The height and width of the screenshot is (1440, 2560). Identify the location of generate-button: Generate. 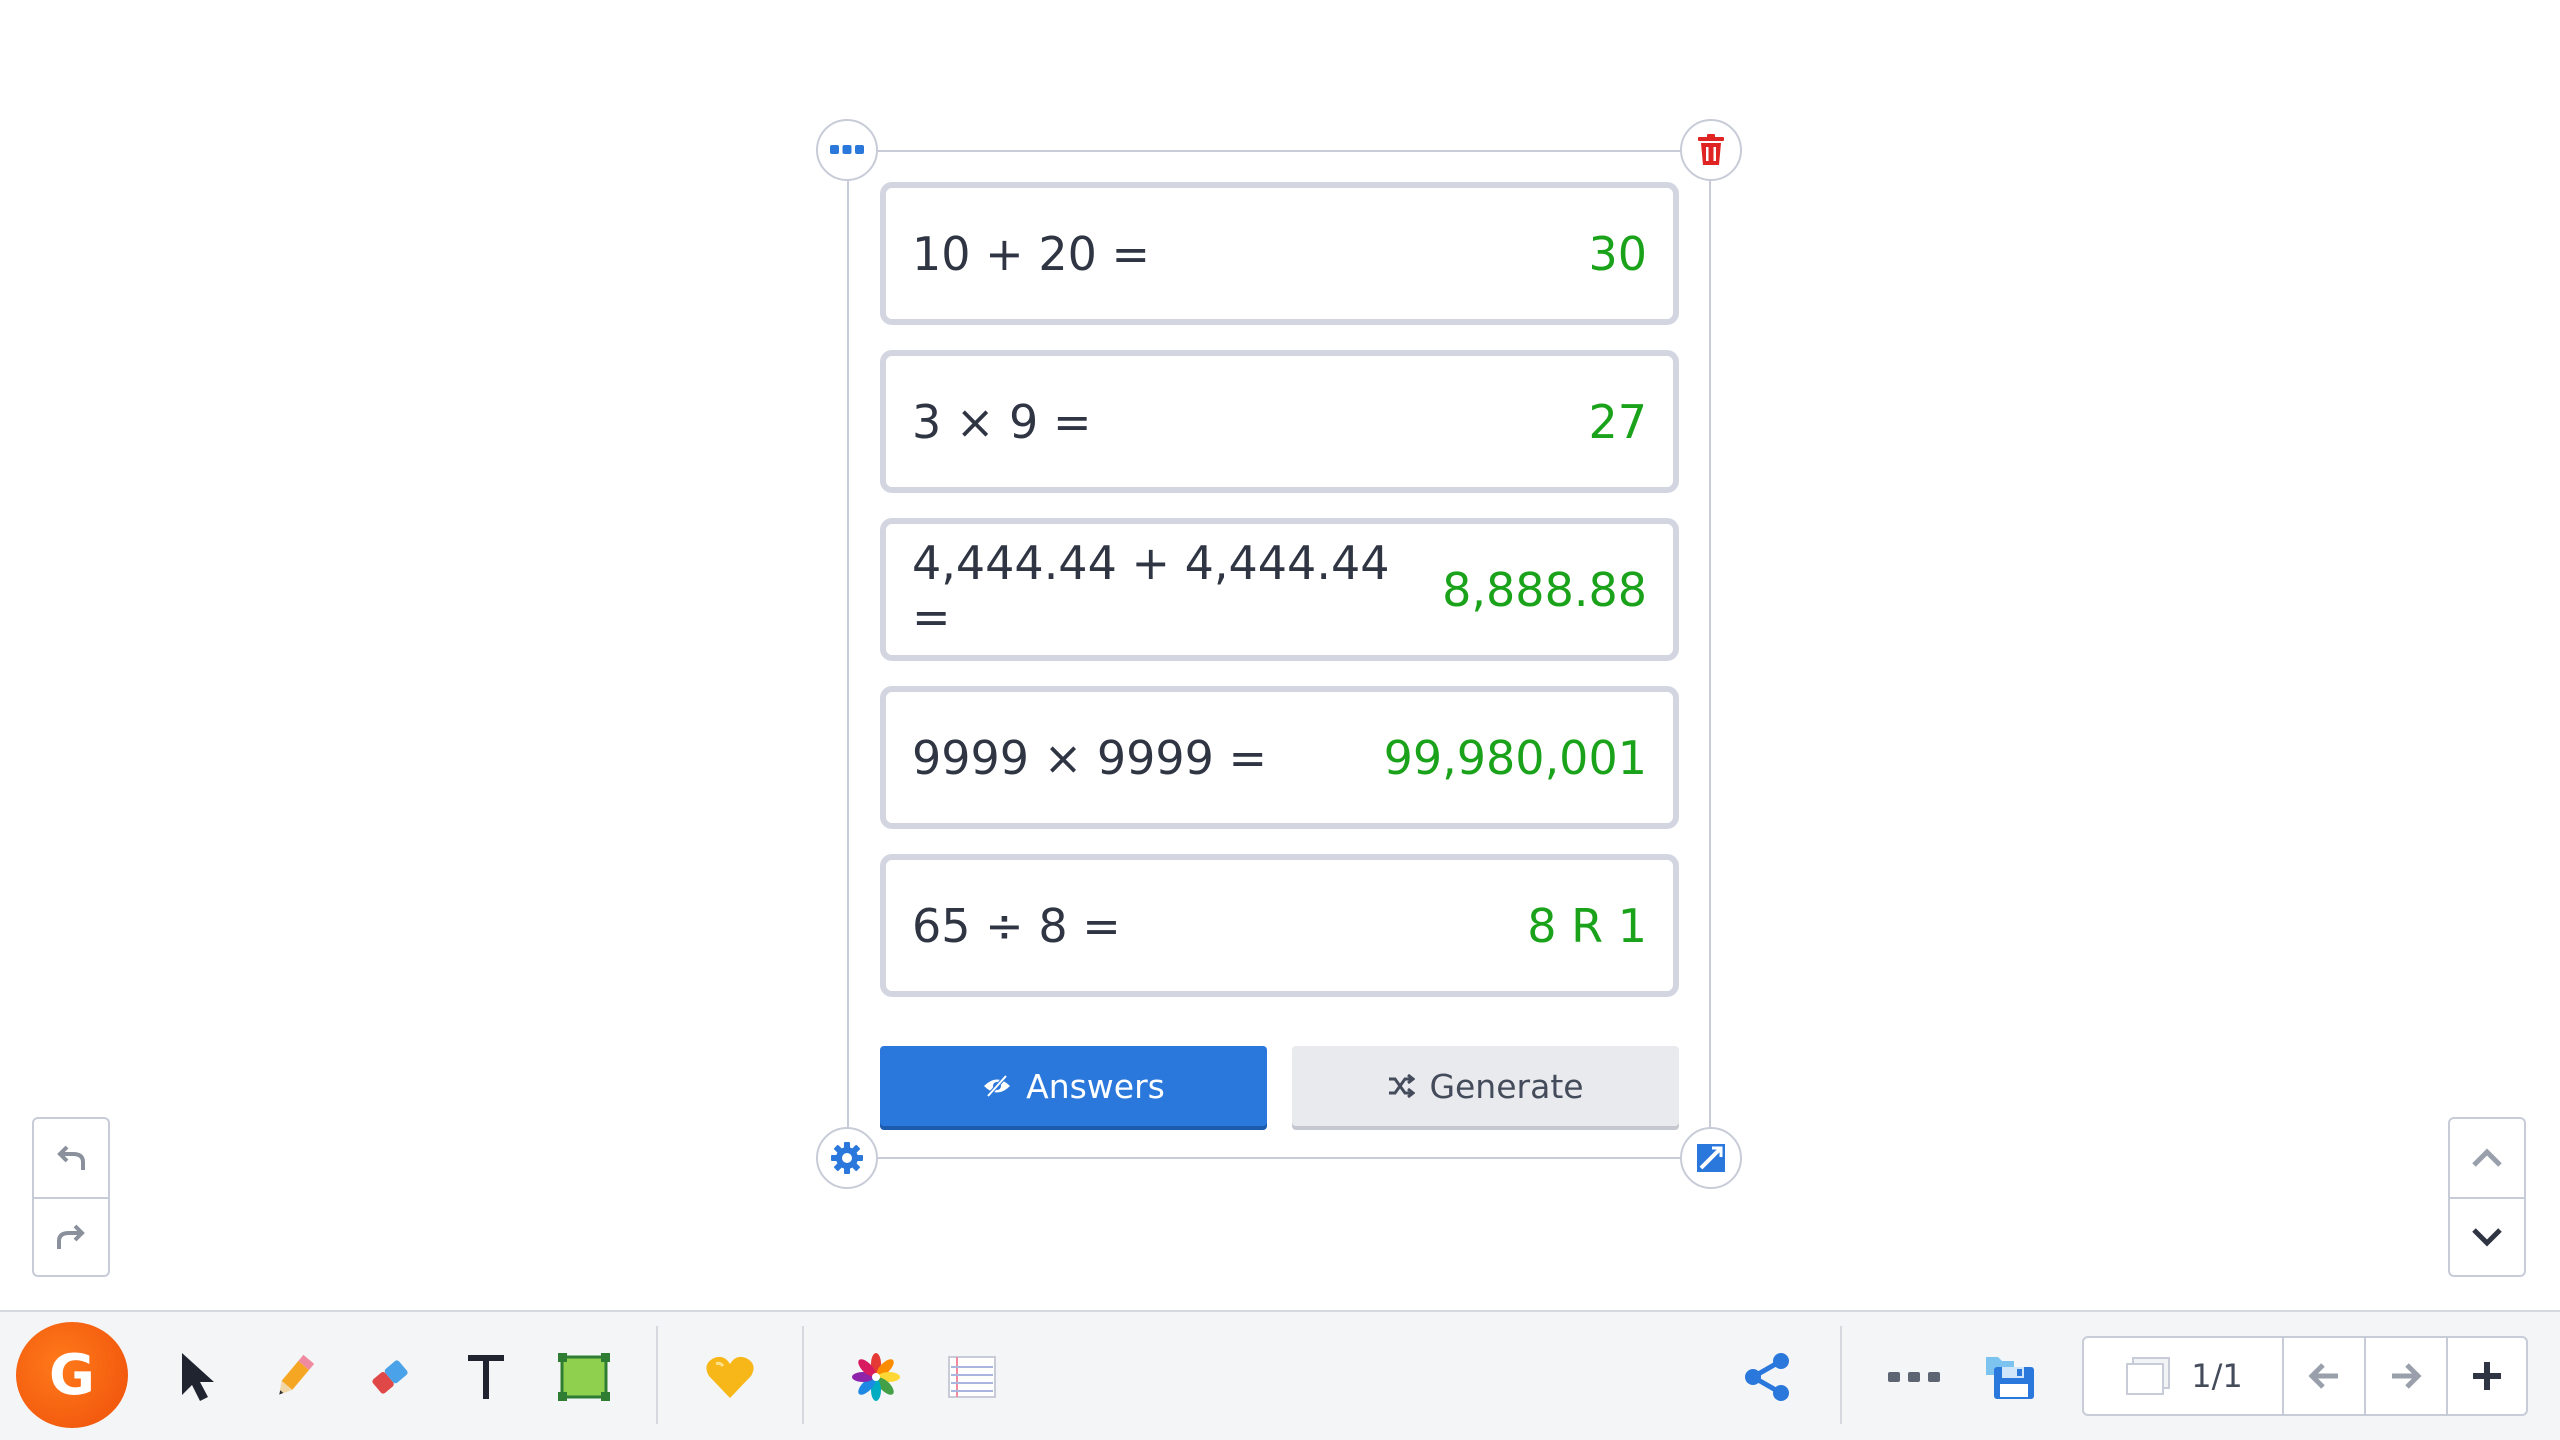
(1485, 1086).